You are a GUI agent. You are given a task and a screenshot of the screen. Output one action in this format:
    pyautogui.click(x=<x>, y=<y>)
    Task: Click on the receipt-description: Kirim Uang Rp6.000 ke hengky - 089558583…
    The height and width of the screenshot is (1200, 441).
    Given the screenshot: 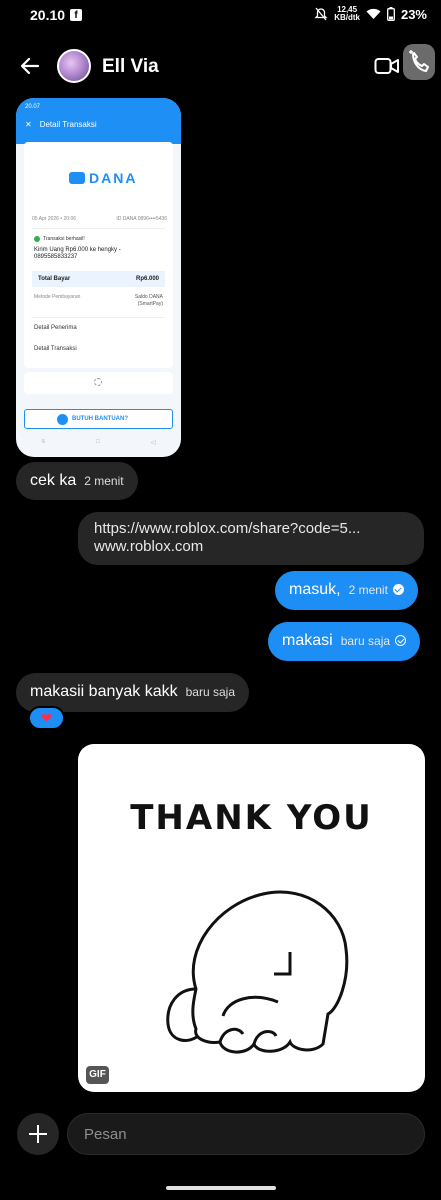 What is the action you would take?
    pyautogui.click(x=77, y=253)
    